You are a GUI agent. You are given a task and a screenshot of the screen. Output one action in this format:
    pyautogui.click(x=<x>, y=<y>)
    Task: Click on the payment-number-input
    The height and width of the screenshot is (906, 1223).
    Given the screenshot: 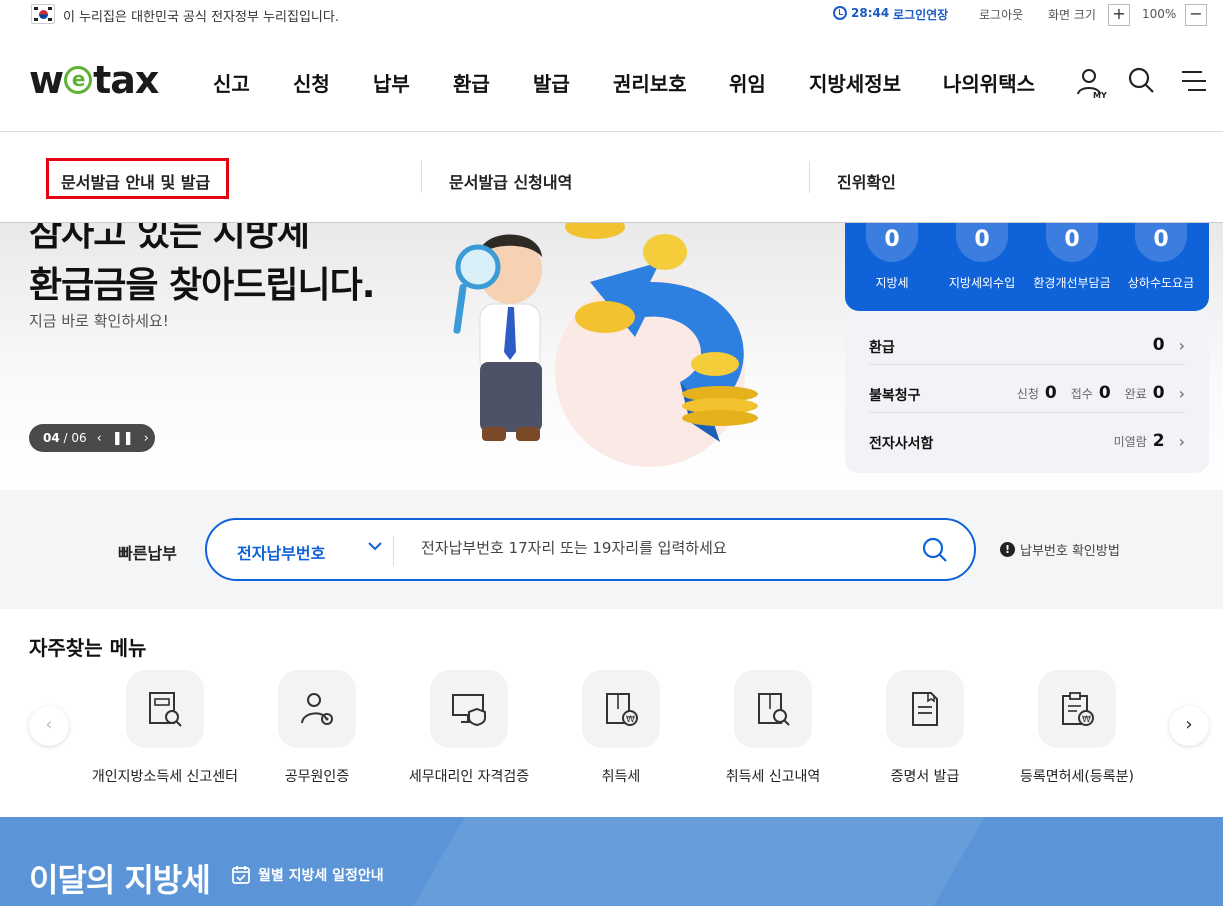 What is the action you would take?
    pyautogui.click(x=661, y=548)
    